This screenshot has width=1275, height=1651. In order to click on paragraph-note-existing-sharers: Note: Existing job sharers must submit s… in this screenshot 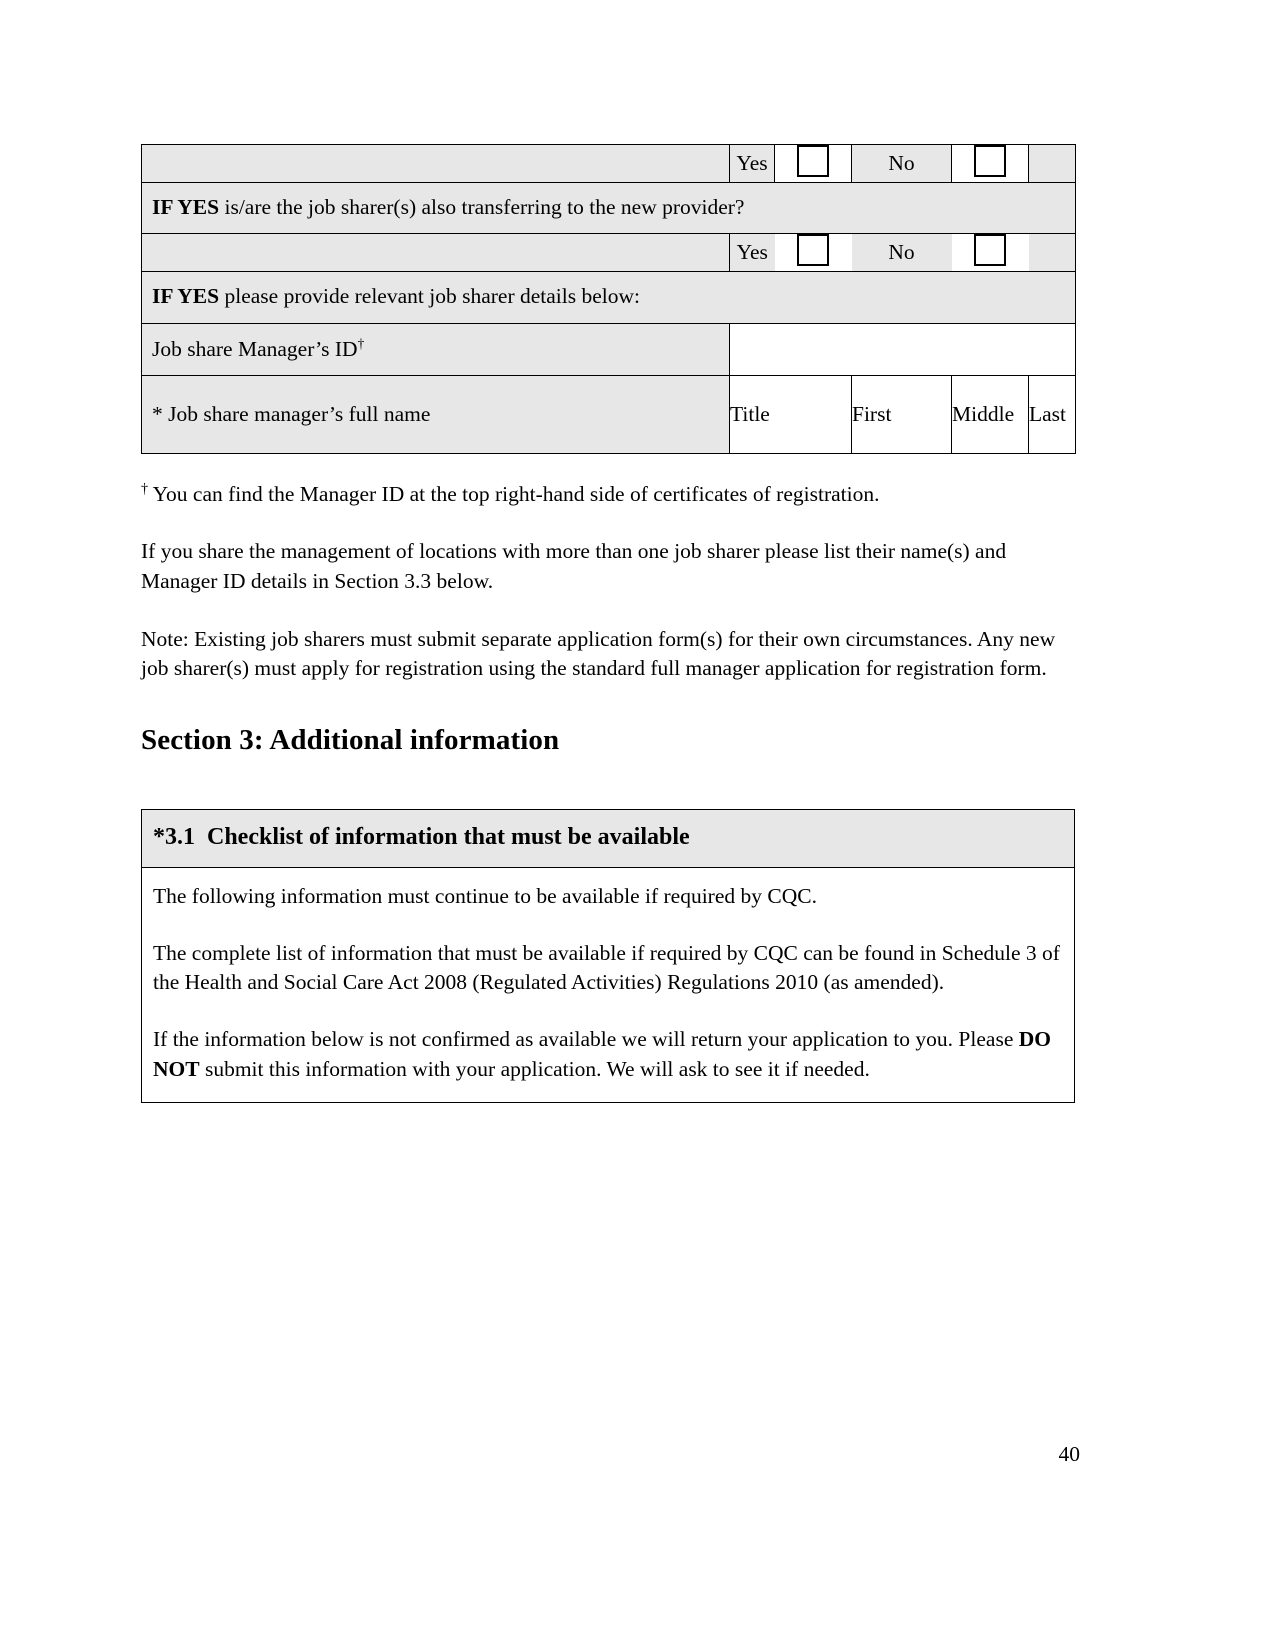, I will do `click(598, 653)`.